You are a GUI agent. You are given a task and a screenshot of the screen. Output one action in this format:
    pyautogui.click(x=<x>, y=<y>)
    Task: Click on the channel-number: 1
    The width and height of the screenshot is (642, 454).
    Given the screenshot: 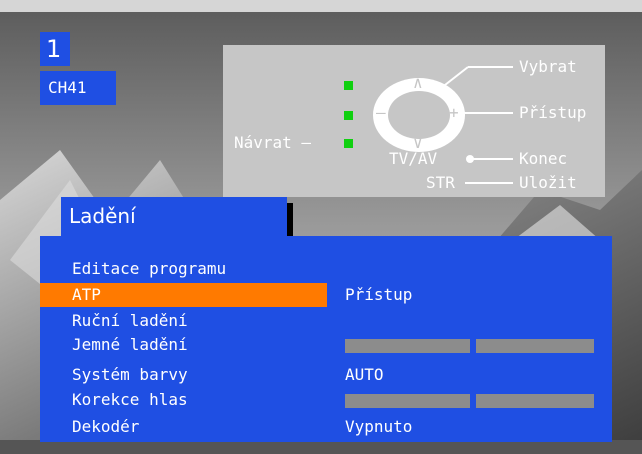 What is the action you would take?
    pyautogui.click(x=55, y=49)
    